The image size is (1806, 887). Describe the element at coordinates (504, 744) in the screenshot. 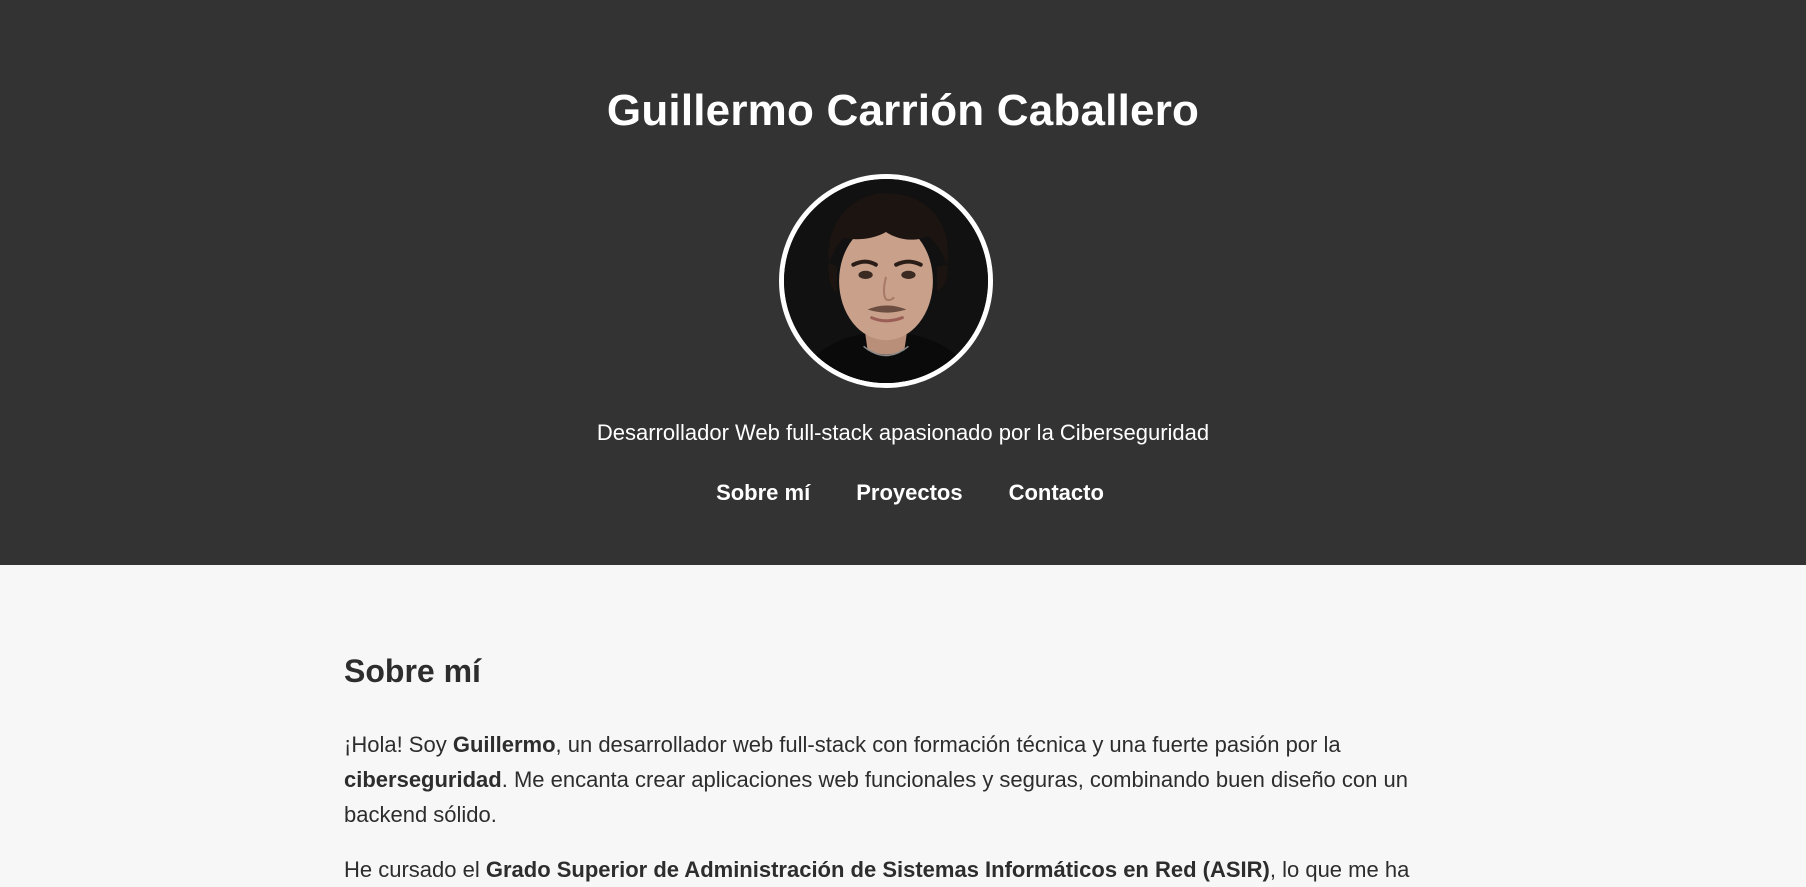

I see `highlight-name: Guillermo` at that location.